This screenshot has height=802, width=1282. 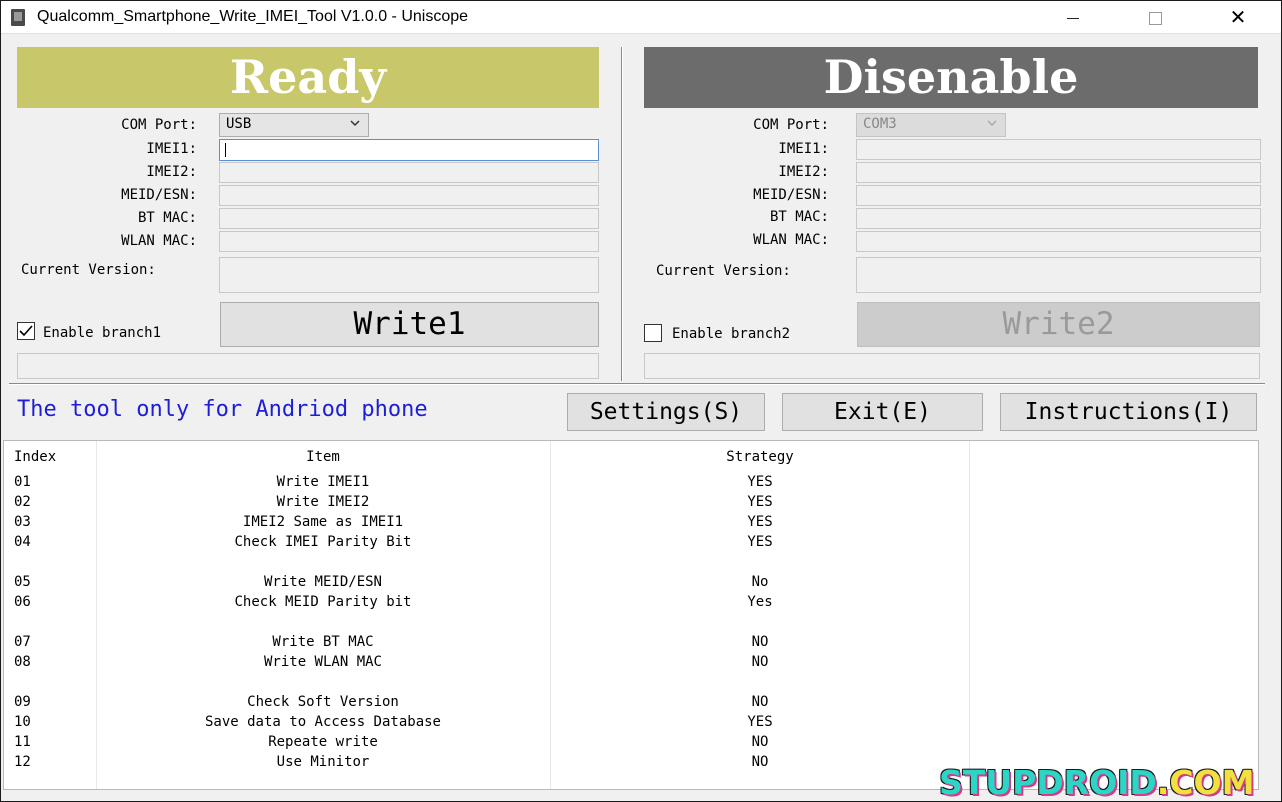 What do you see at coordinates (22, 762) in the screenshot?
I see `row-index: 12` at bounding box center [22, 762].